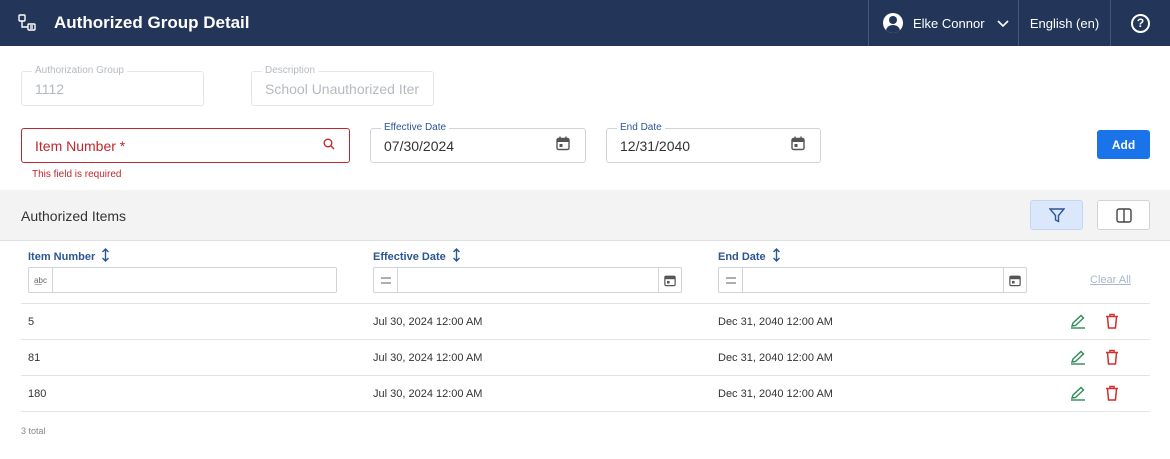  Describe the element at coordinates (77, 174) in the screenshot. I see `item-number-error: This field is required` at that location.